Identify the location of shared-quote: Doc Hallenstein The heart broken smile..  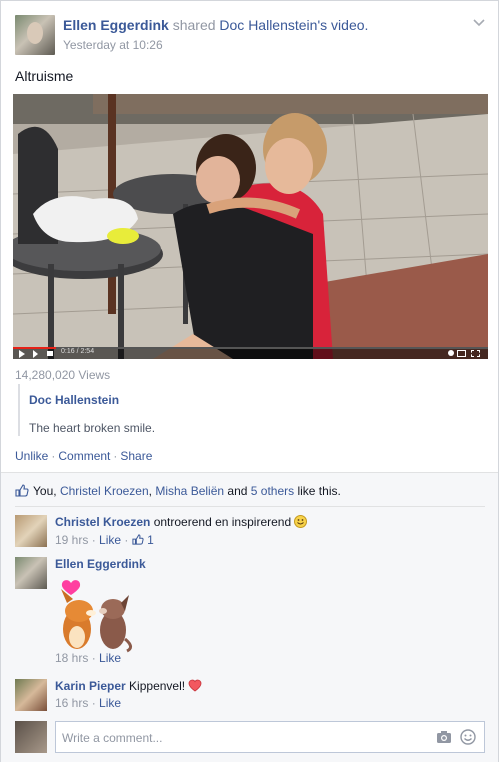
(249, 410).